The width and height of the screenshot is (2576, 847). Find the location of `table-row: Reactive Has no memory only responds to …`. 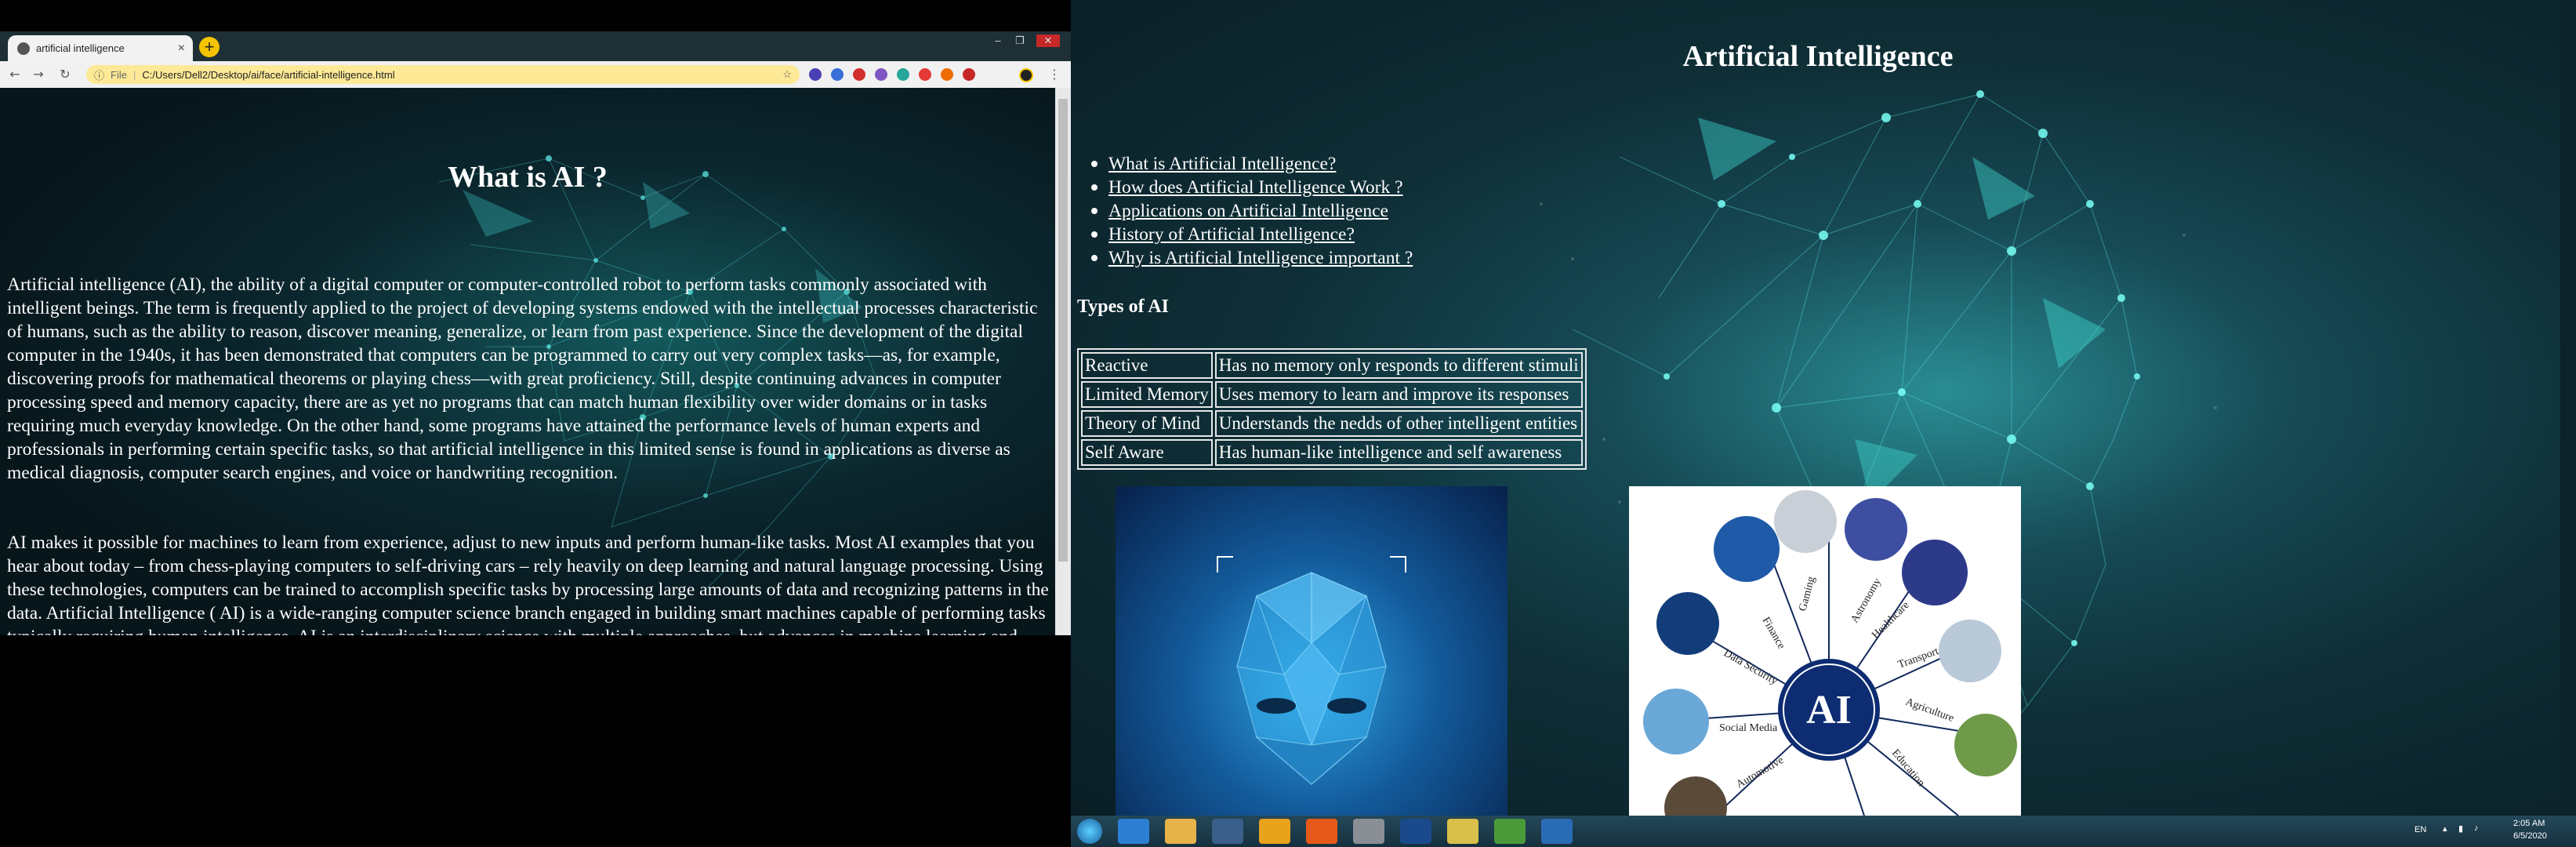

table-row: Reactive Has no memory only responds to … is located at coordinates (1332, 365).